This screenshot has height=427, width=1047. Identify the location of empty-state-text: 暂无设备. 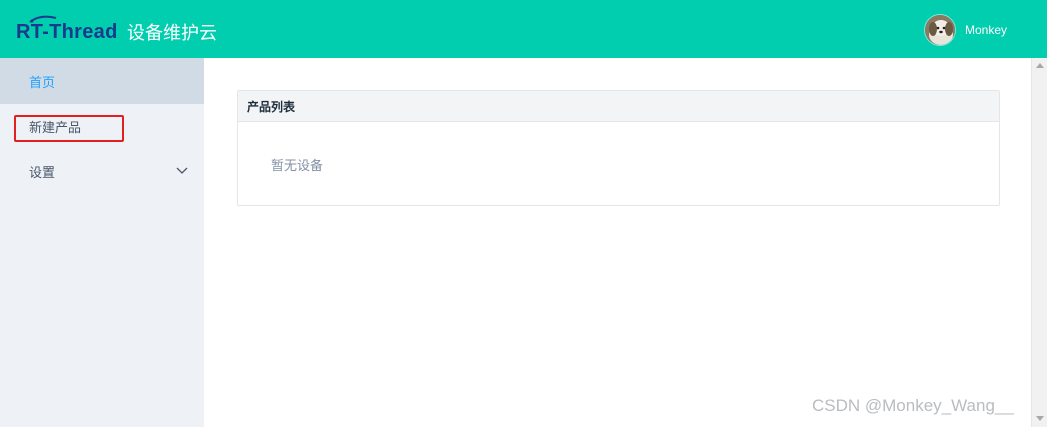
(297, 166).